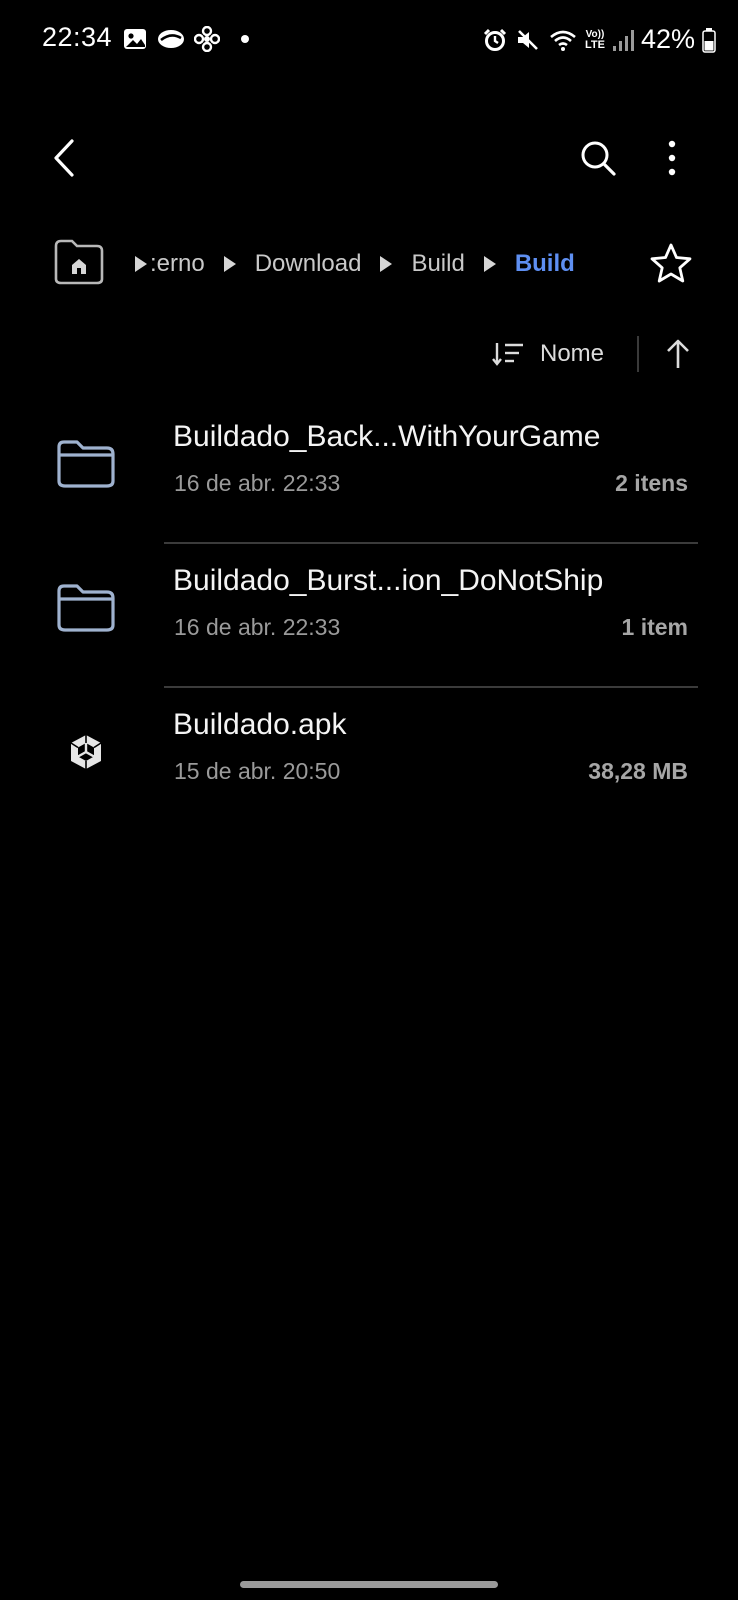 The image size is (738, 1600). I want to click on breadcrumb-item-download: Download, so click(308, 264).